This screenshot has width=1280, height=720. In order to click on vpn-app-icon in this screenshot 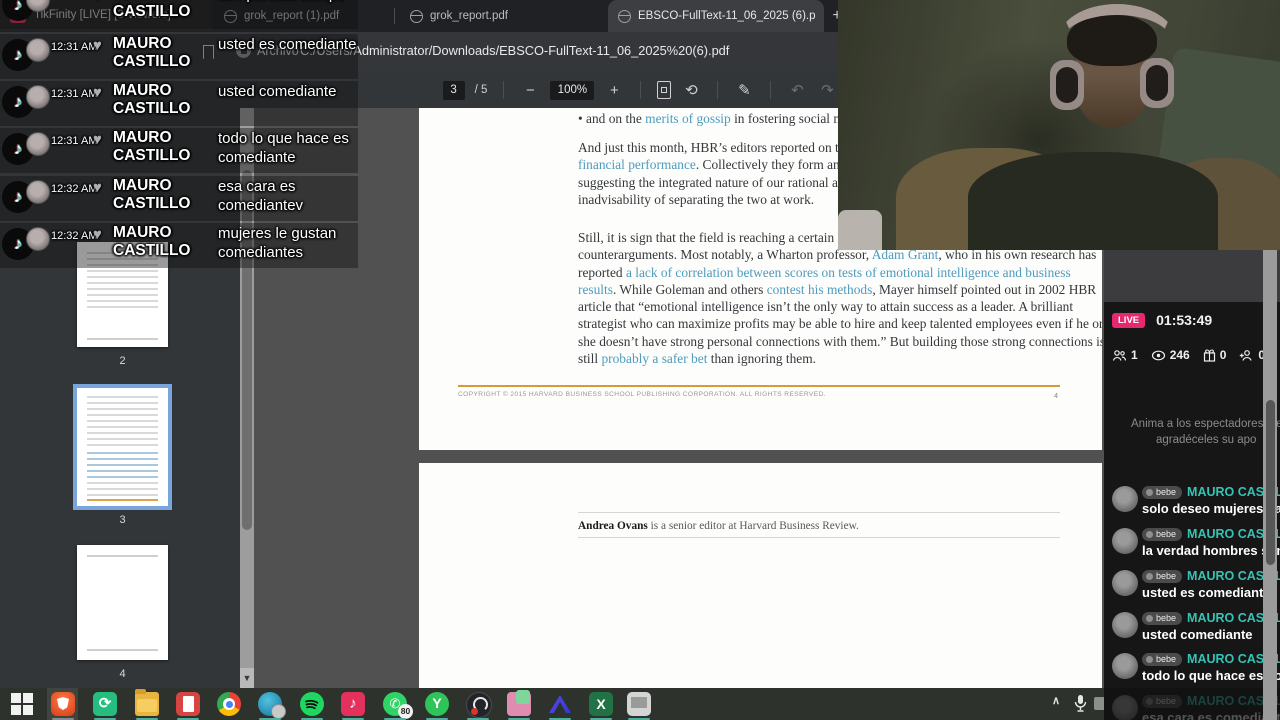, I will do `click(560, 704)`.